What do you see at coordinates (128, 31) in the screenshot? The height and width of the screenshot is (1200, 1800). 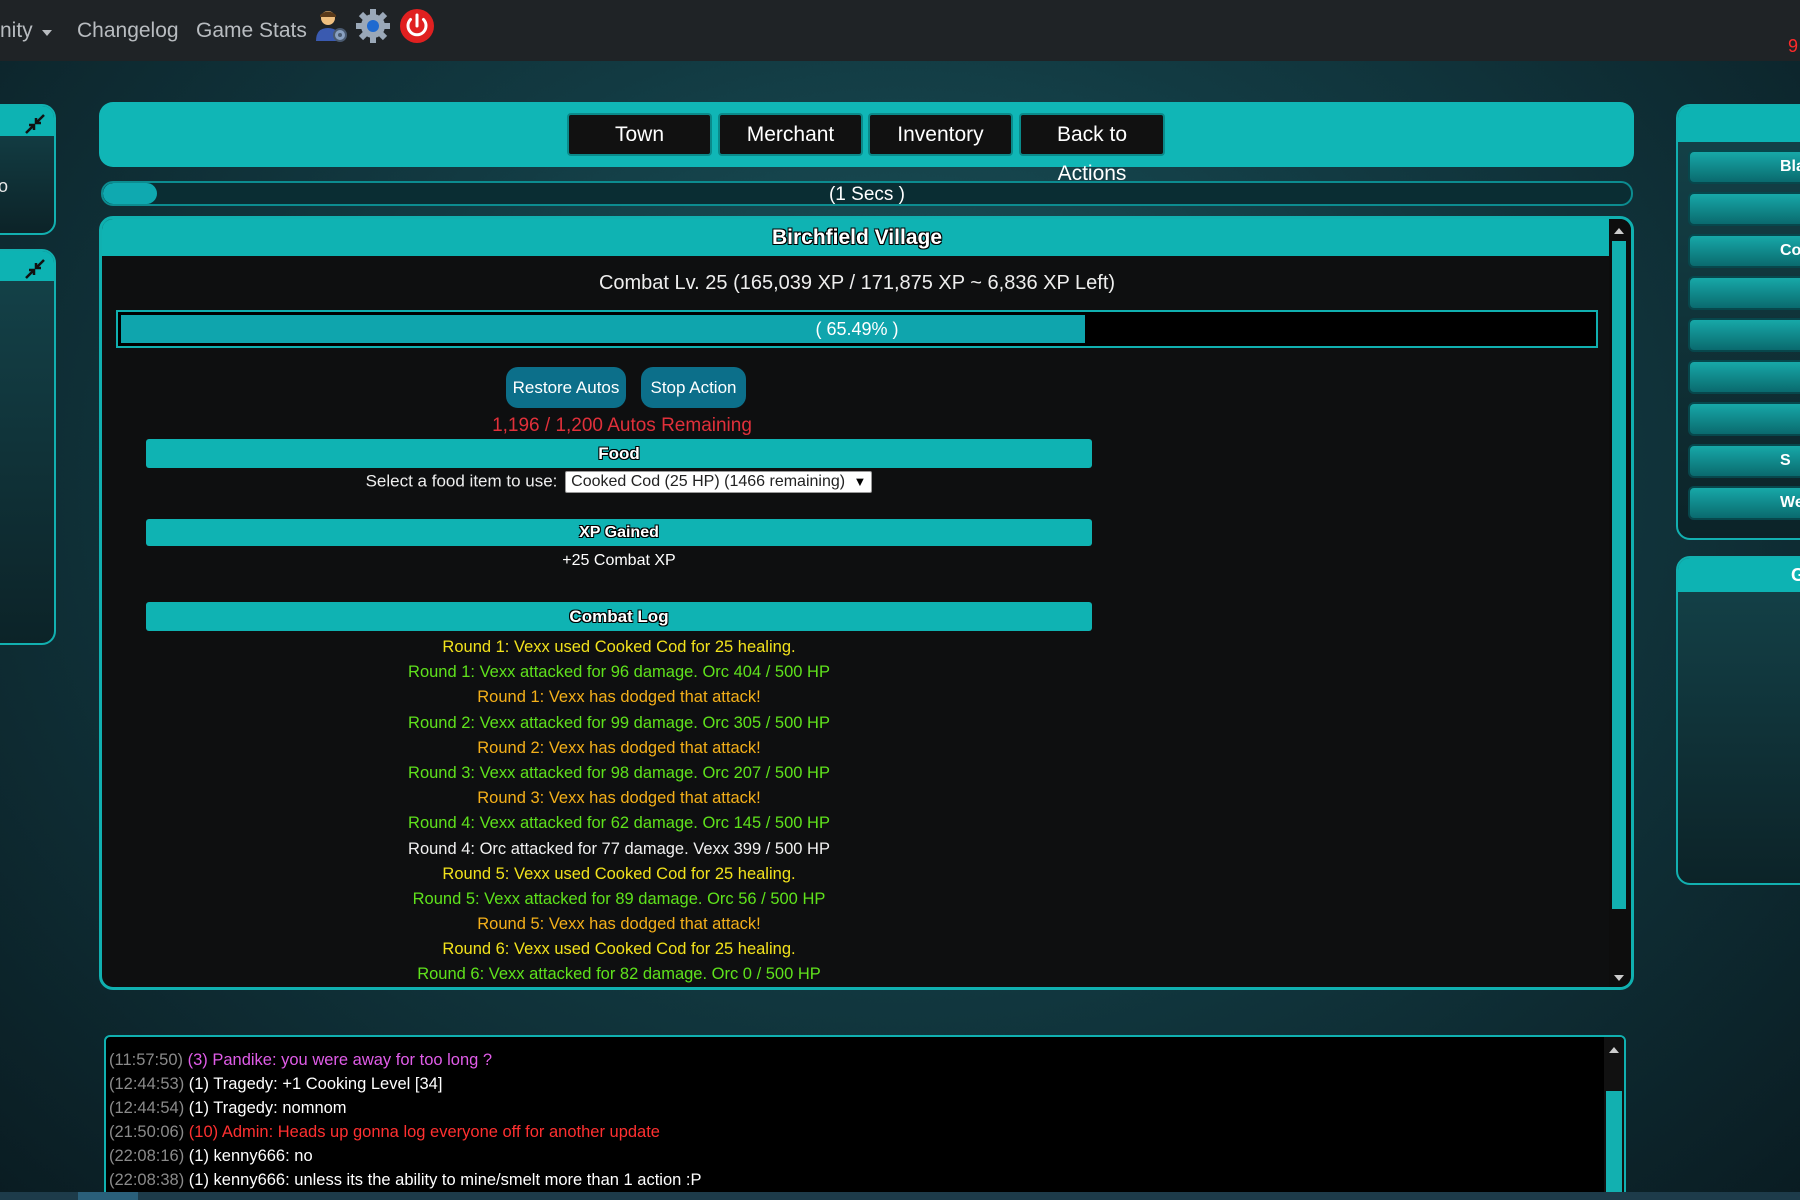 I see `nav-changelog-link: Changelog` at bounding box center [128, 31].